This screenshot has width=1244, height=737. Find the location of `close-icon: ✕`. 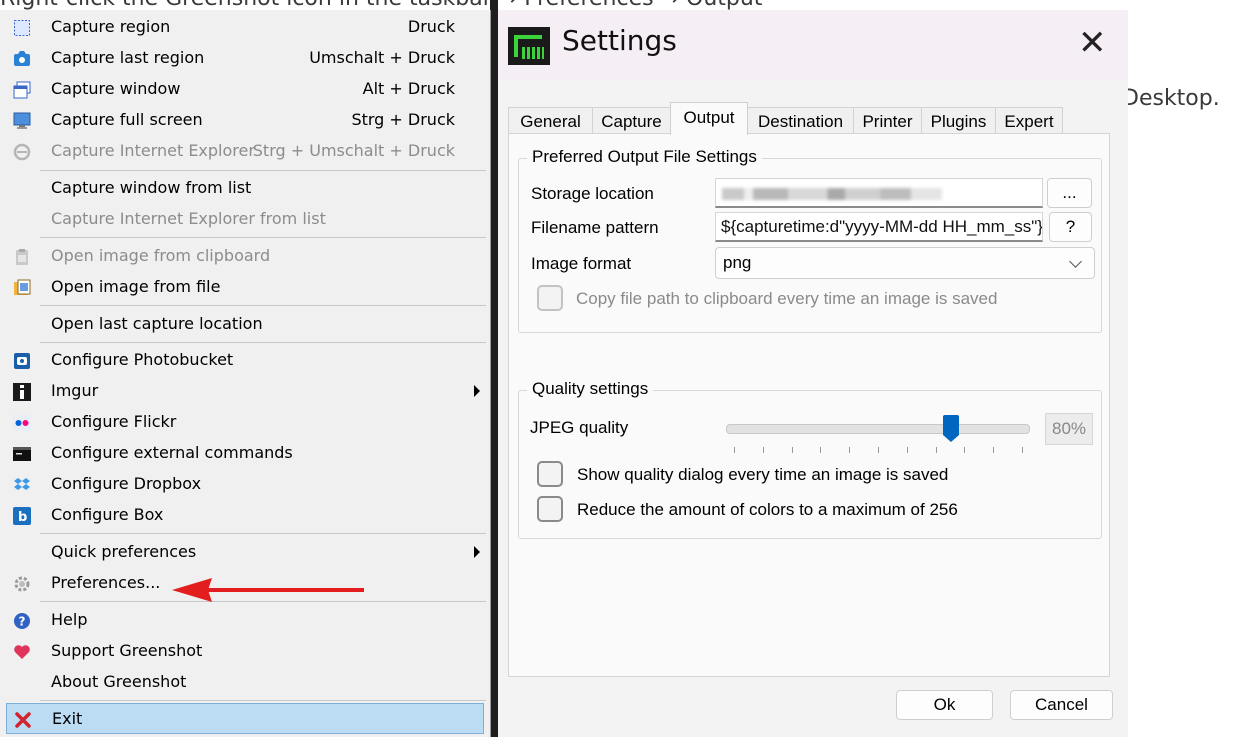

close-icon: ✕ is located at coordinates (1092, 43).